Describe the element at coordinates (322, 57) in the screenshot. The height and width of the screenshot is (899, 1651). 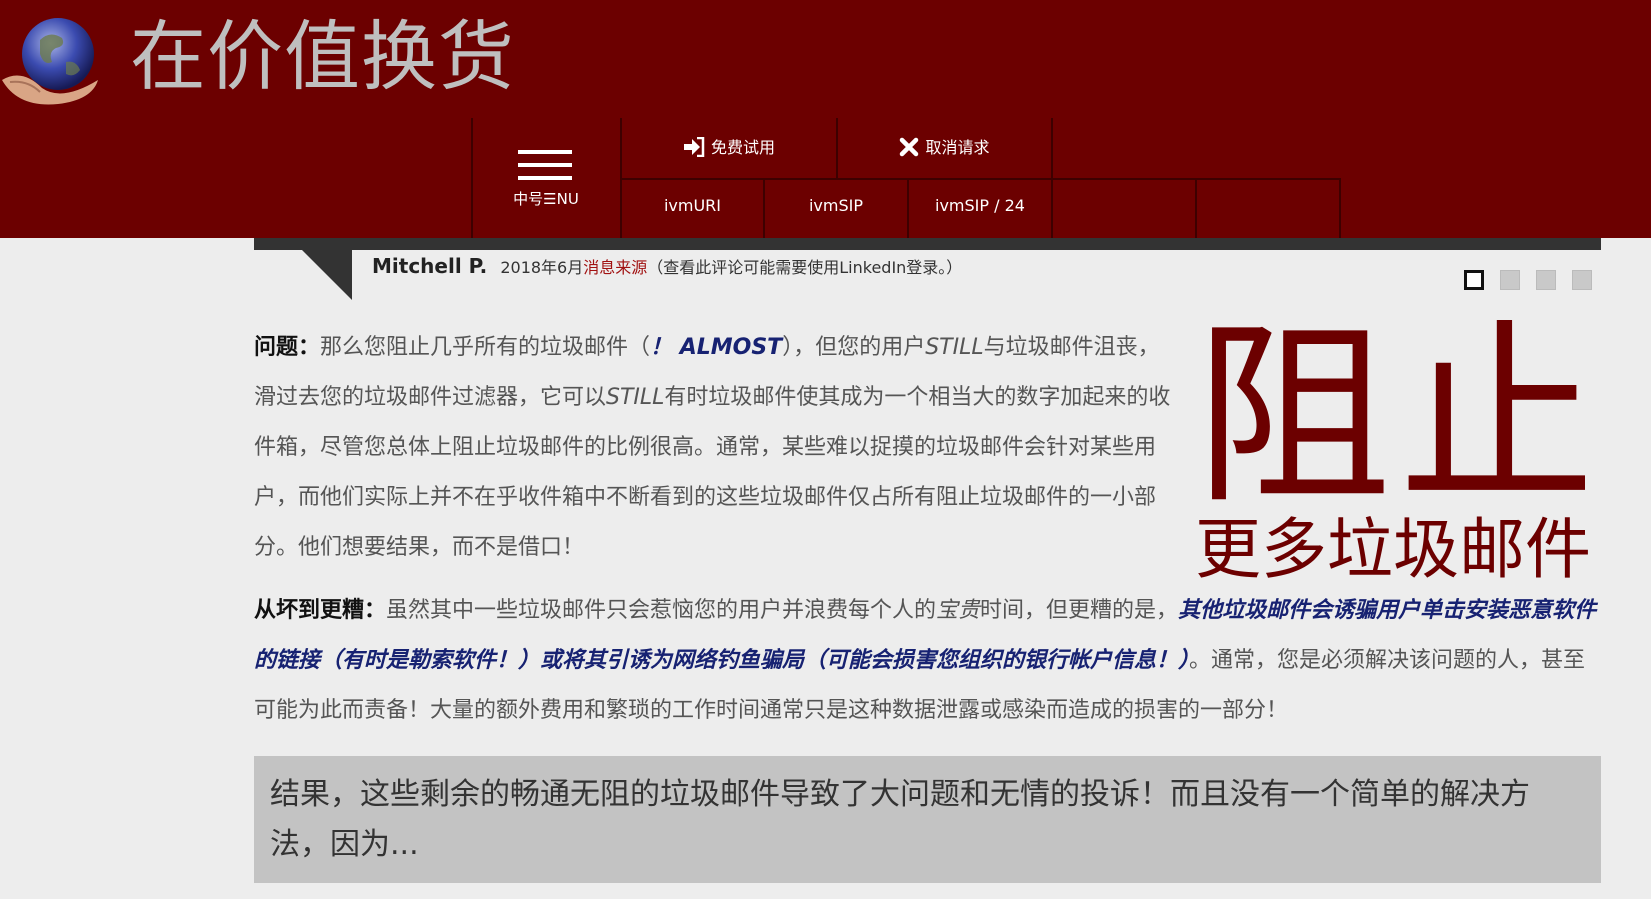
I see `site-title: 在价值换货` at that location.